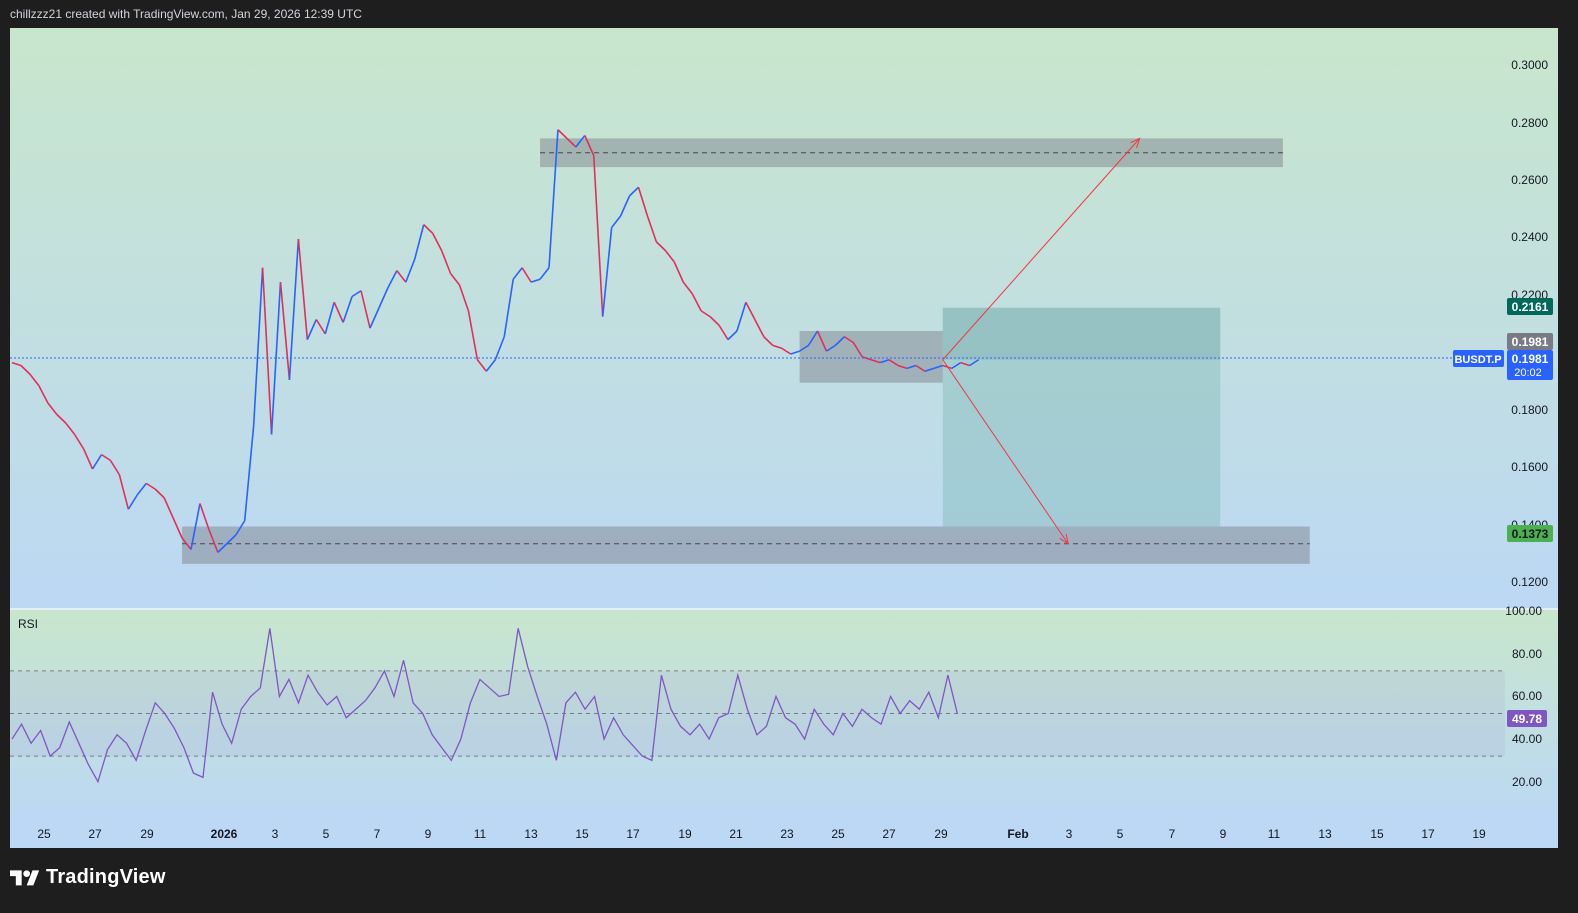 Image resolution: width=1578 pixels, height=913 pixels. Describe the element at coordinates (1529, 123) in the screenshot. I see `price-tick: 0.2800` at that location.